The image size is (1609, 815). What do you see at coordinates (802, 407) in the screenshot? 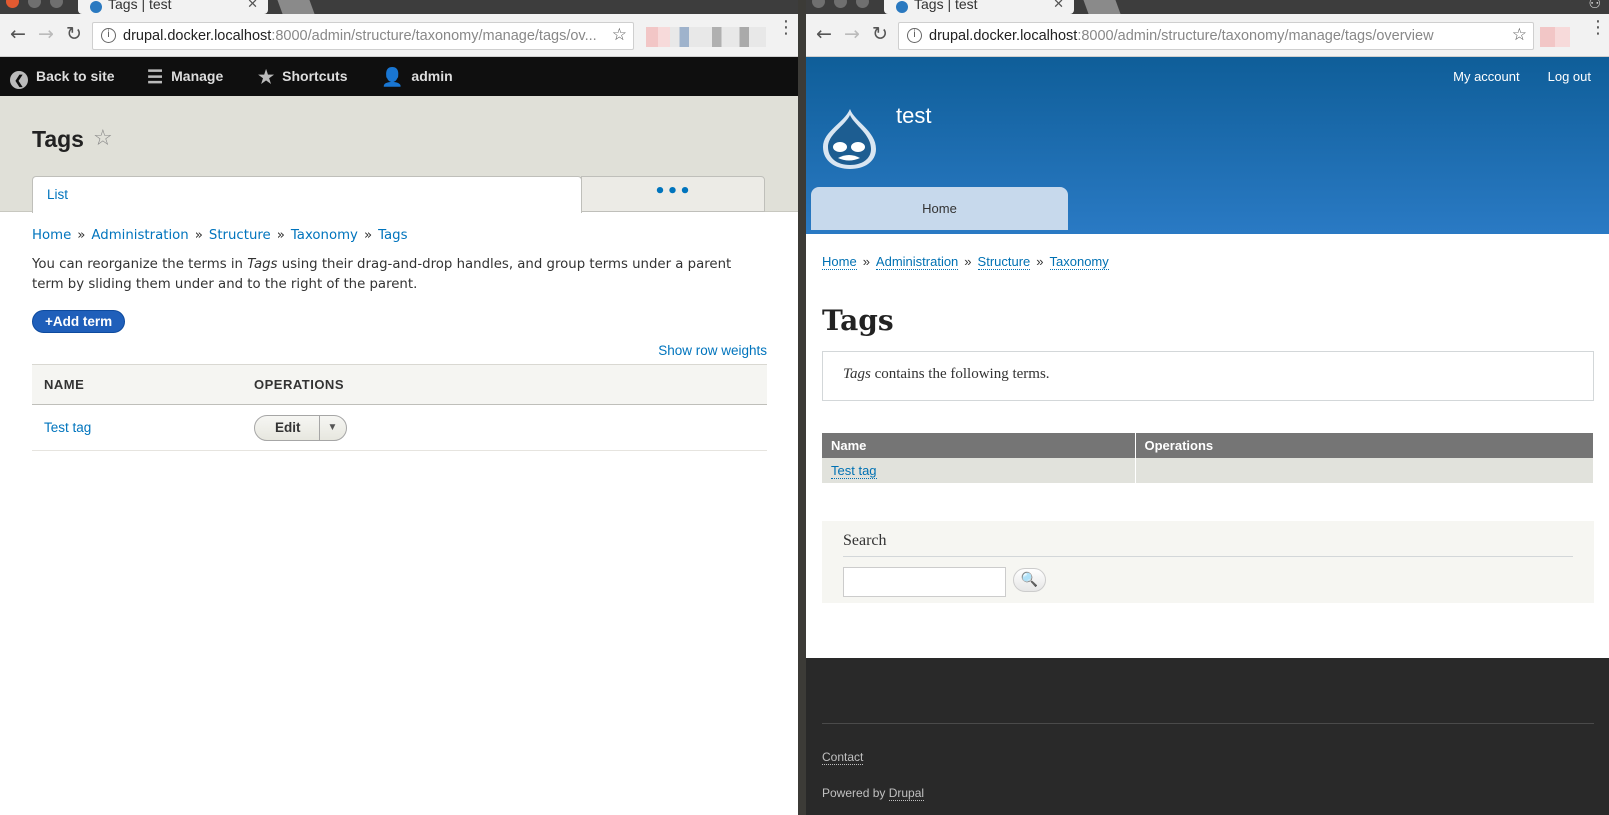
I see `window-divider` at bounding box center [802, 407].